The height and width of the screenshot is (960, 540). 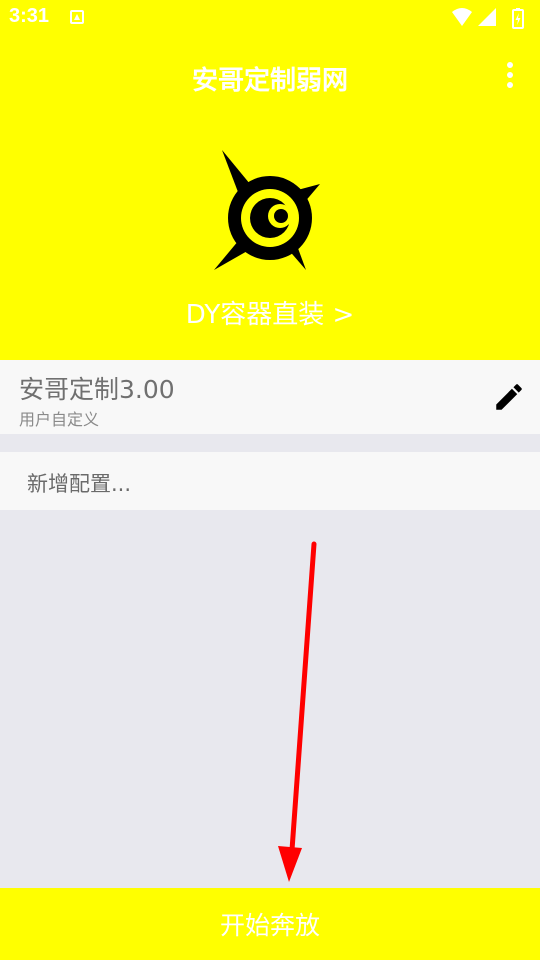 I want to click on compass-eye-logo, so click(x=267, y=210).